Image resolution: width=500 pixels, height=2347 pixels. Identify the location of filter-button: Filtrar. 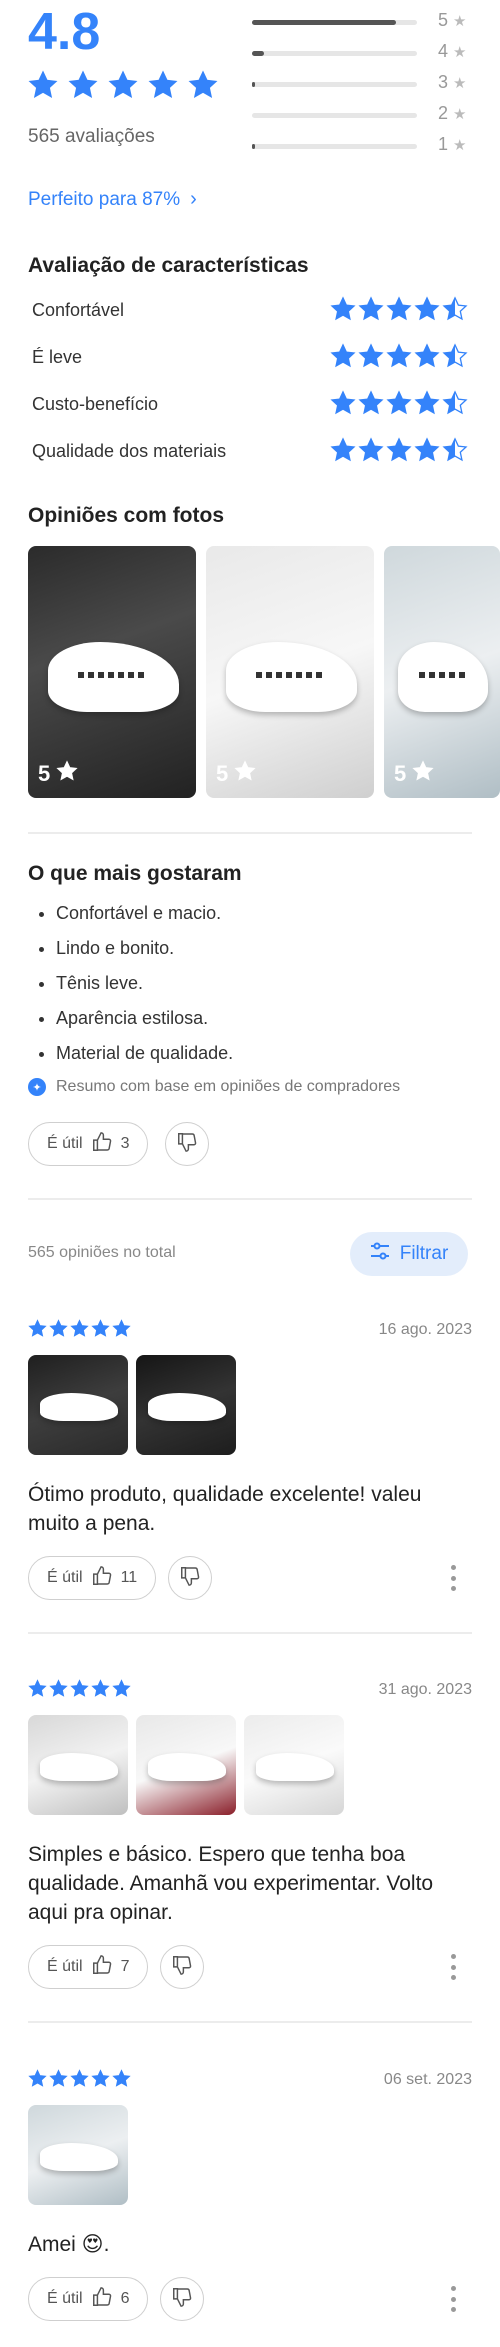
(409, 1254).